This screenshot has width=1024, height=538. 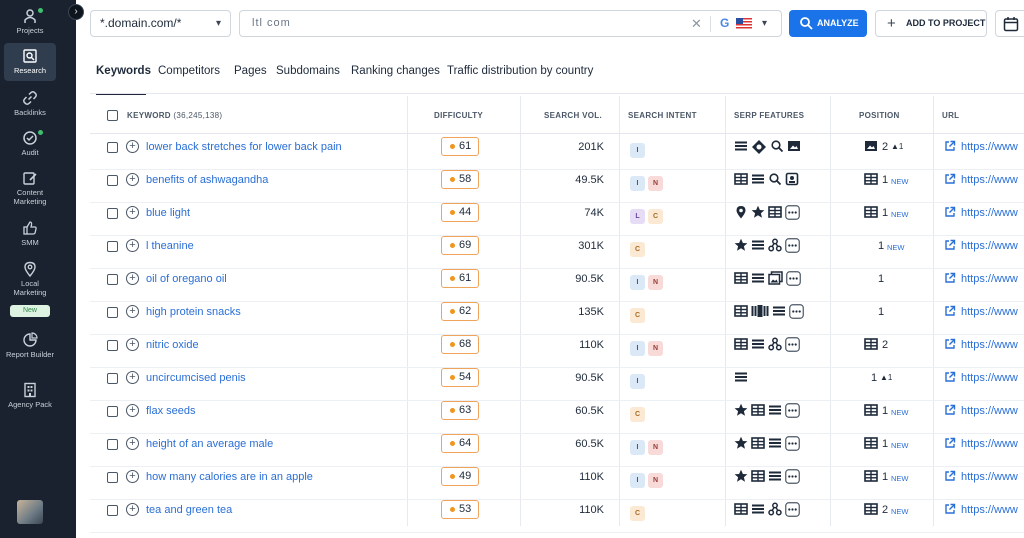 What do you see at coordinates (189, 71) in the screenshot?
I see `tab-competitors: Competitors` at bounding box center [189, 71].